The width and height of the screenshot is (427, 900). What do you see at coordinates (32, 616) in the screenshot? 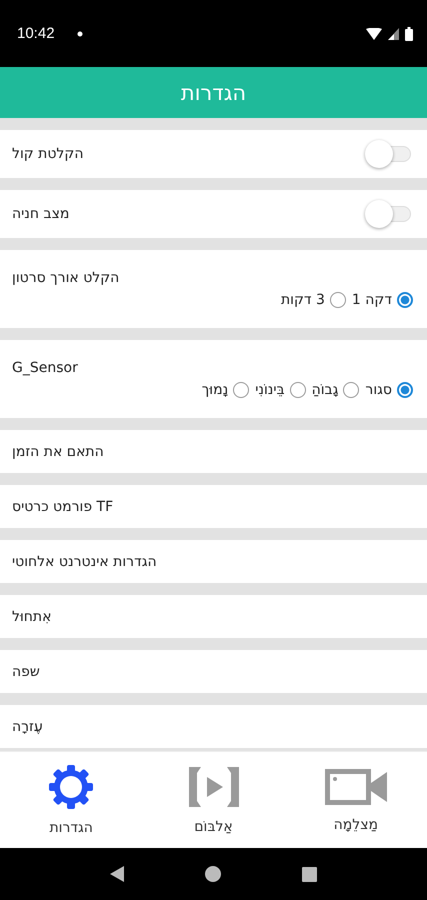
I see `setting-label: אִתחוּל` at bounding box center [32, 616].